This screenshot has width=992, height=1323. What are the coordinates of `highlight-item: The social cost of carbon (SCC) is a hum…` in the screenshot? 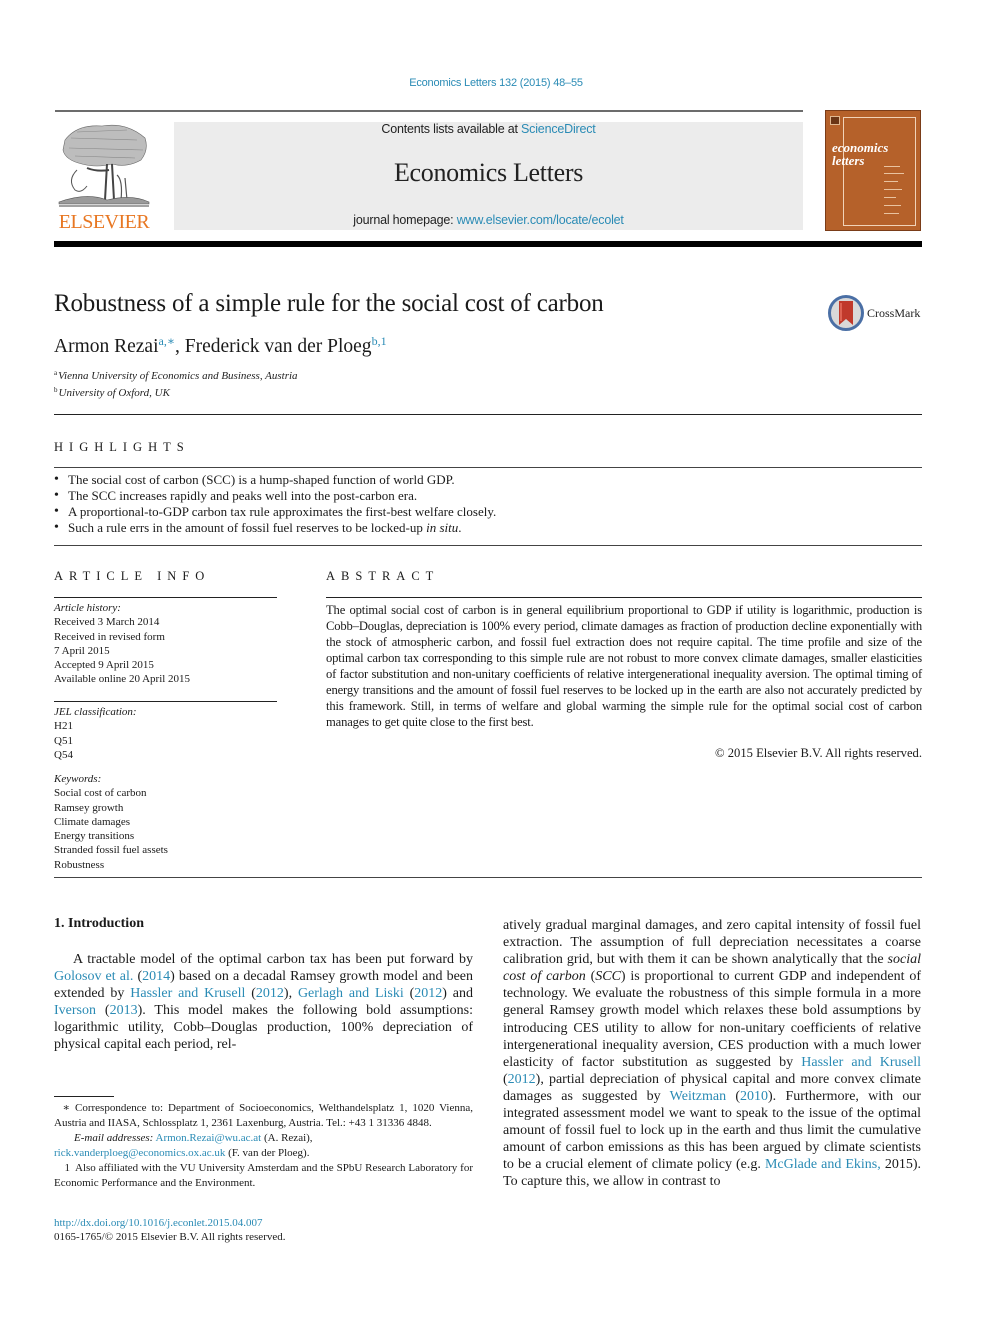 It's located at (275, 480).